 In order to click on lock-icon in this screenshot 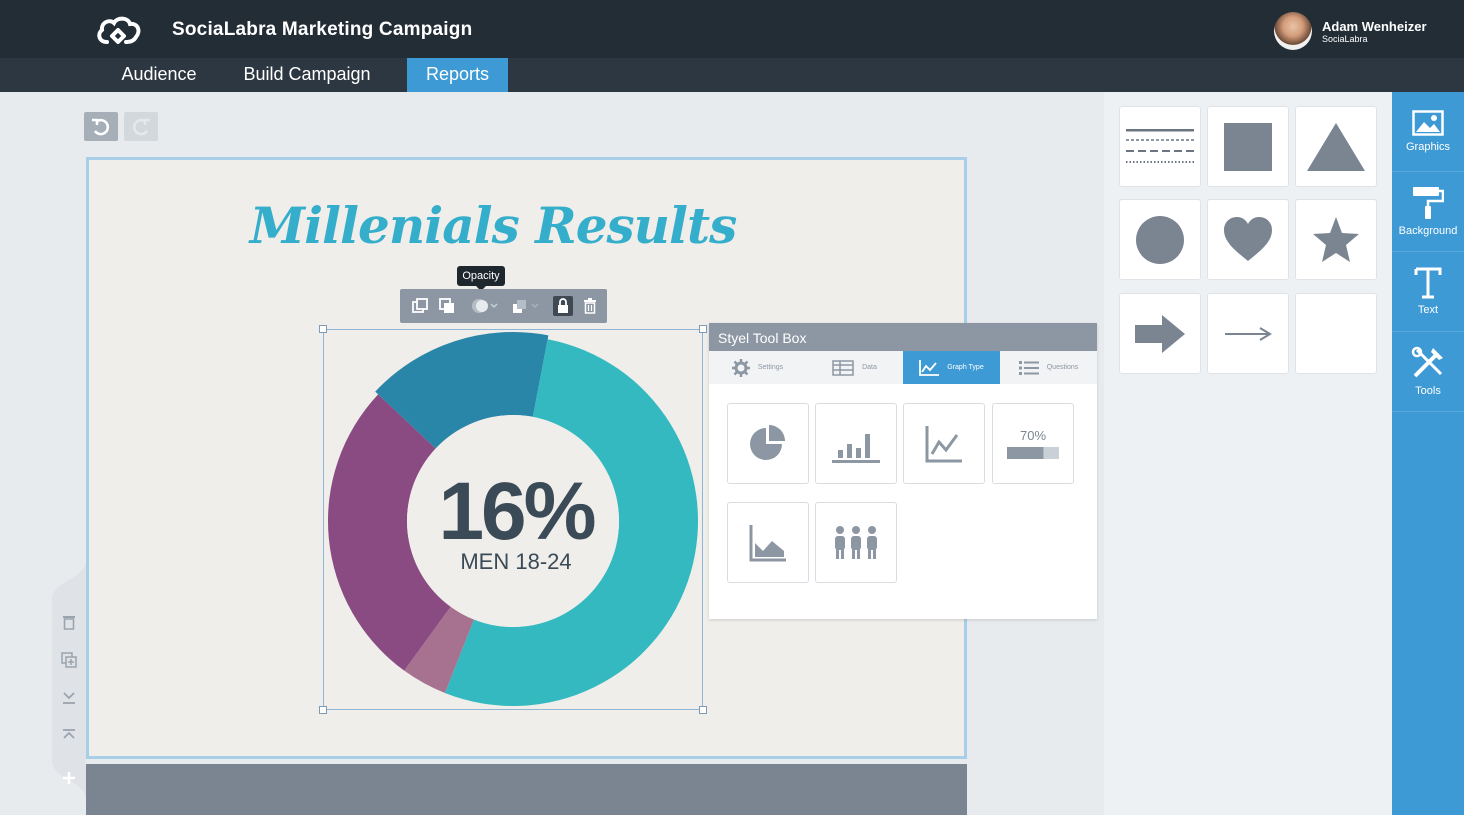, I will do `click(563, 306)`.